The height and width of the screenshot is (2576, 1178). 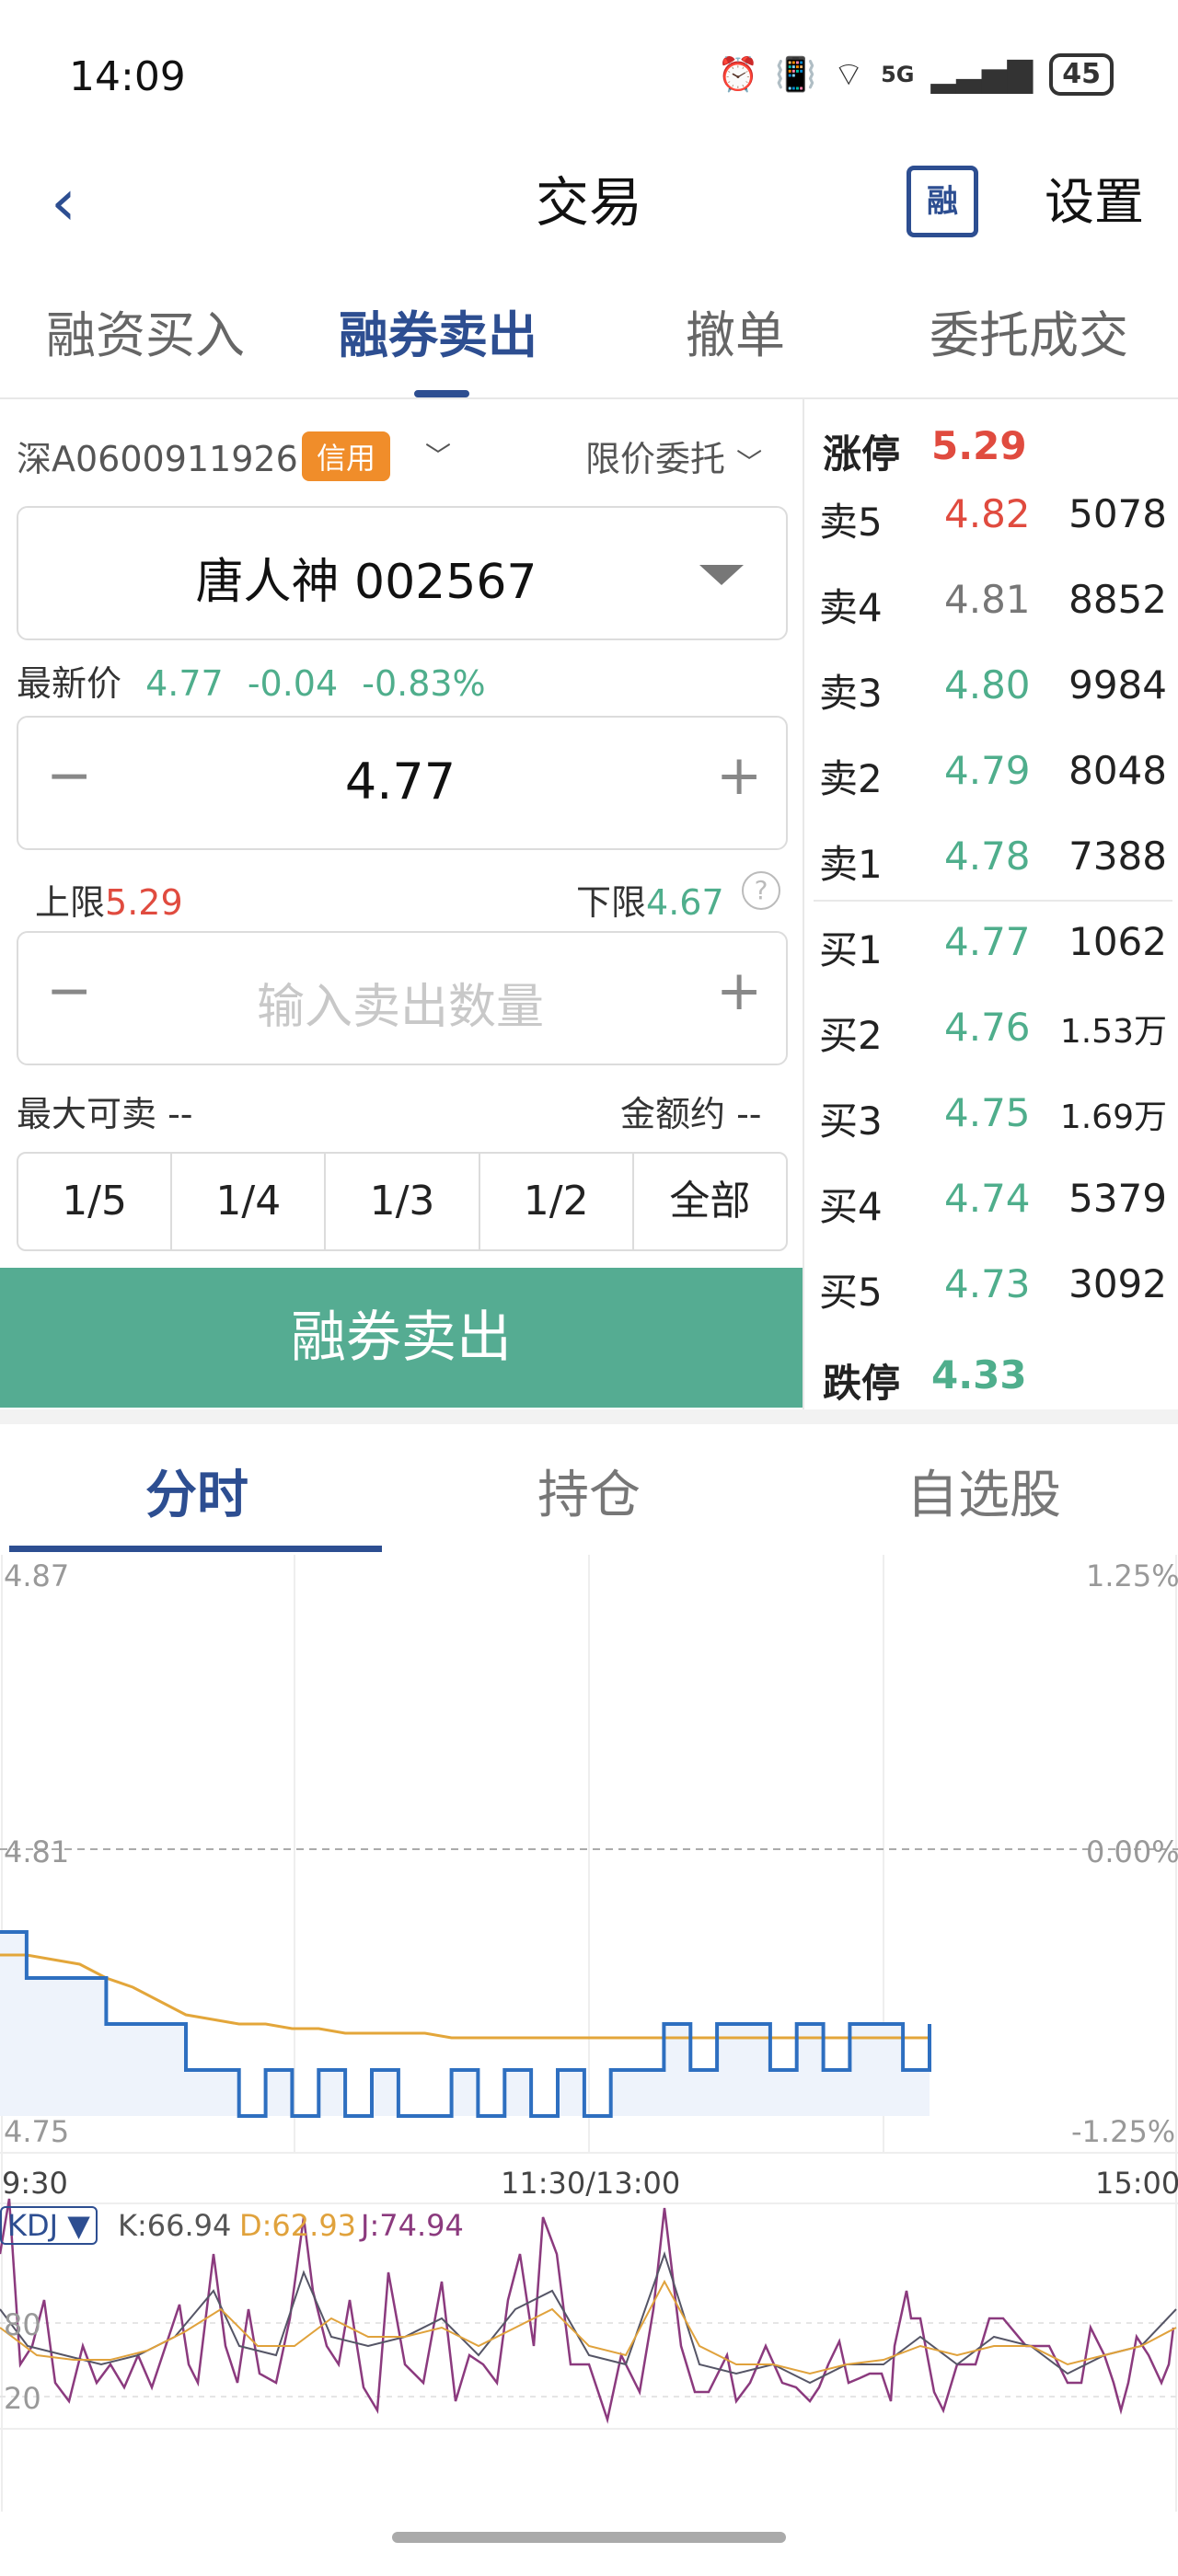 What do you see at coordinates (37, 1851) in the screenshot?
I see `y-axis-mid: 4.81` at bounding box center [37, 1851].